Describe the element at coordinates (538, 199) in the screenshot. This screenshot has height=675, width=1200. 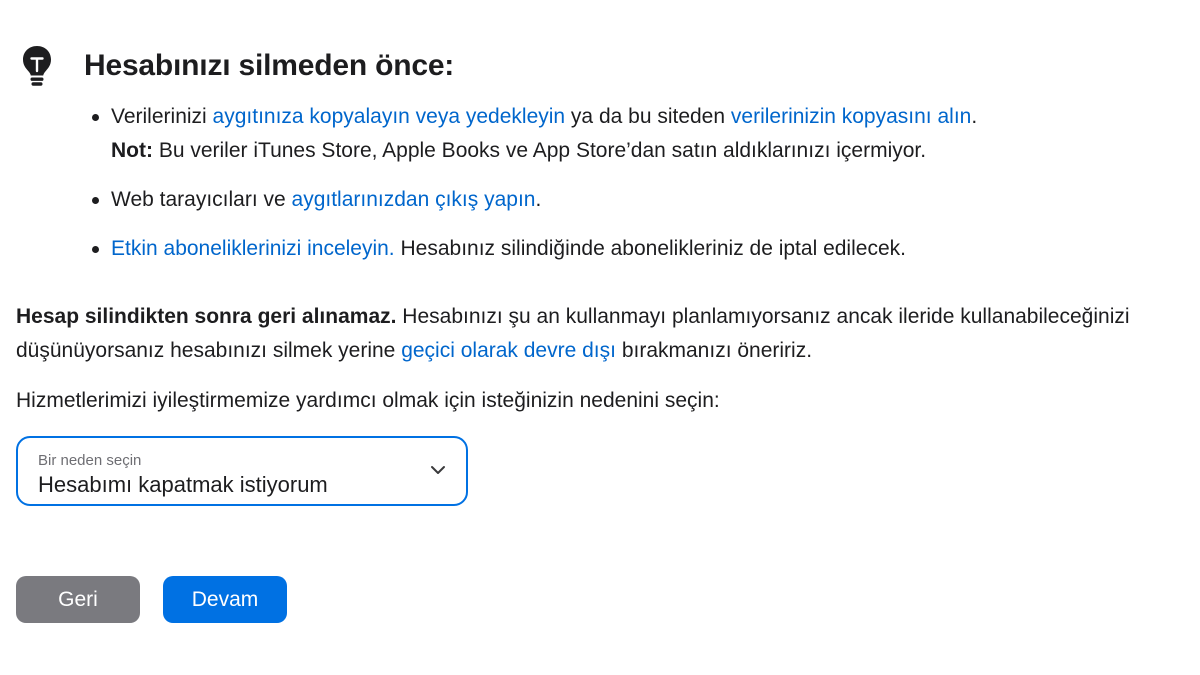
I see `sign-out-text-post: .` at that location.